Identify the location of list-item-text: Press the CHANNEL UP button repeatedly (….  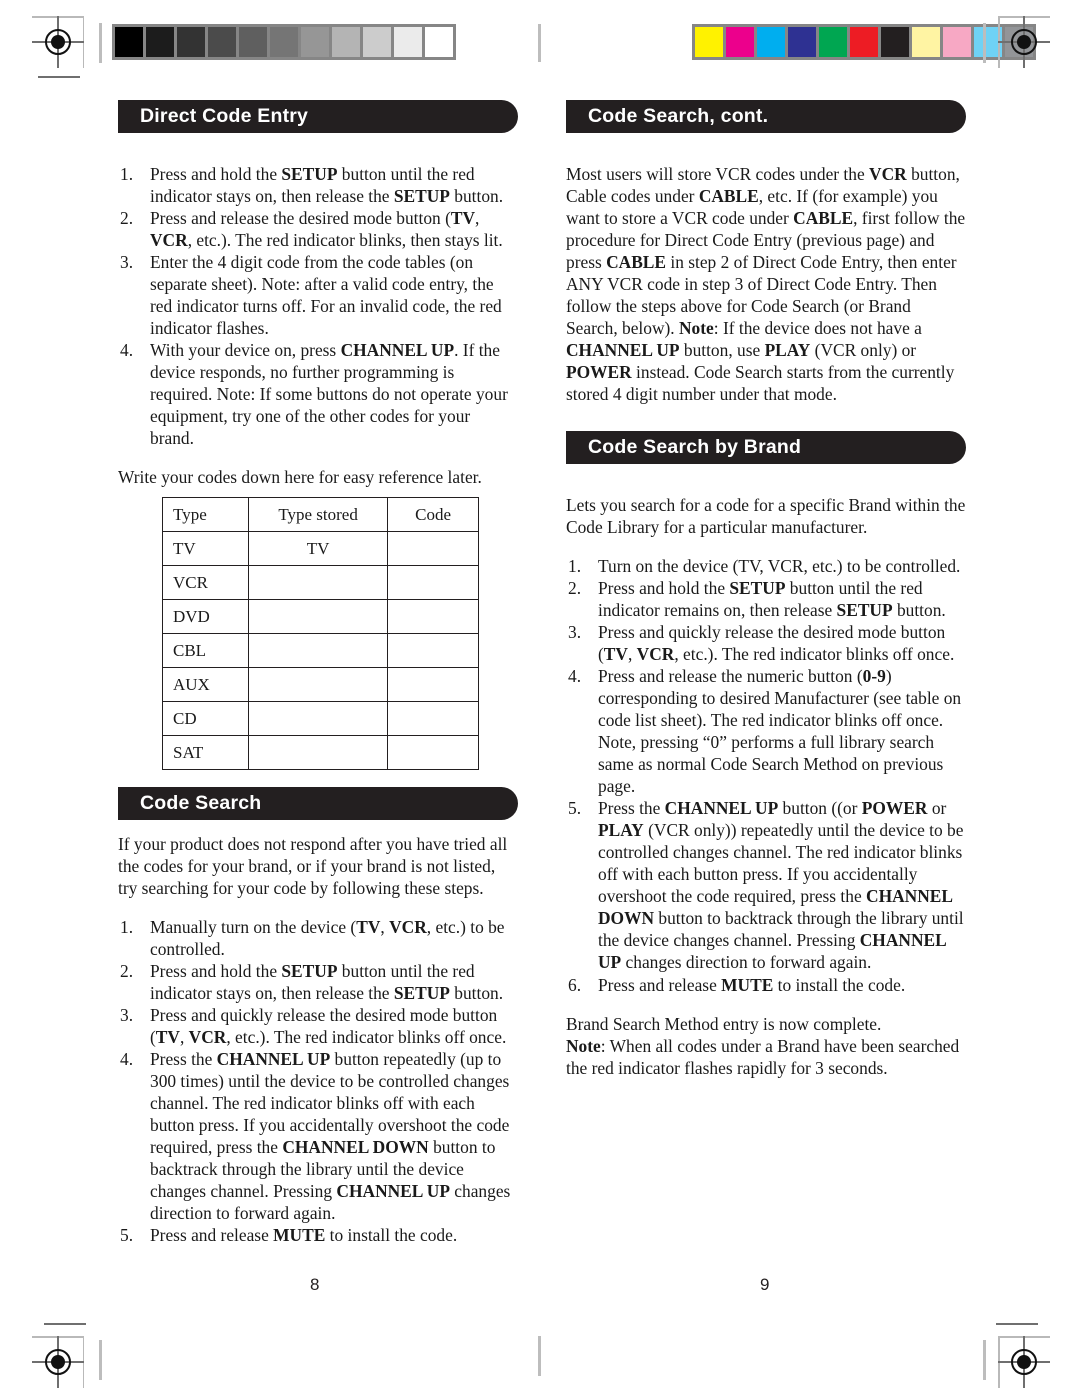
(330, 1136).